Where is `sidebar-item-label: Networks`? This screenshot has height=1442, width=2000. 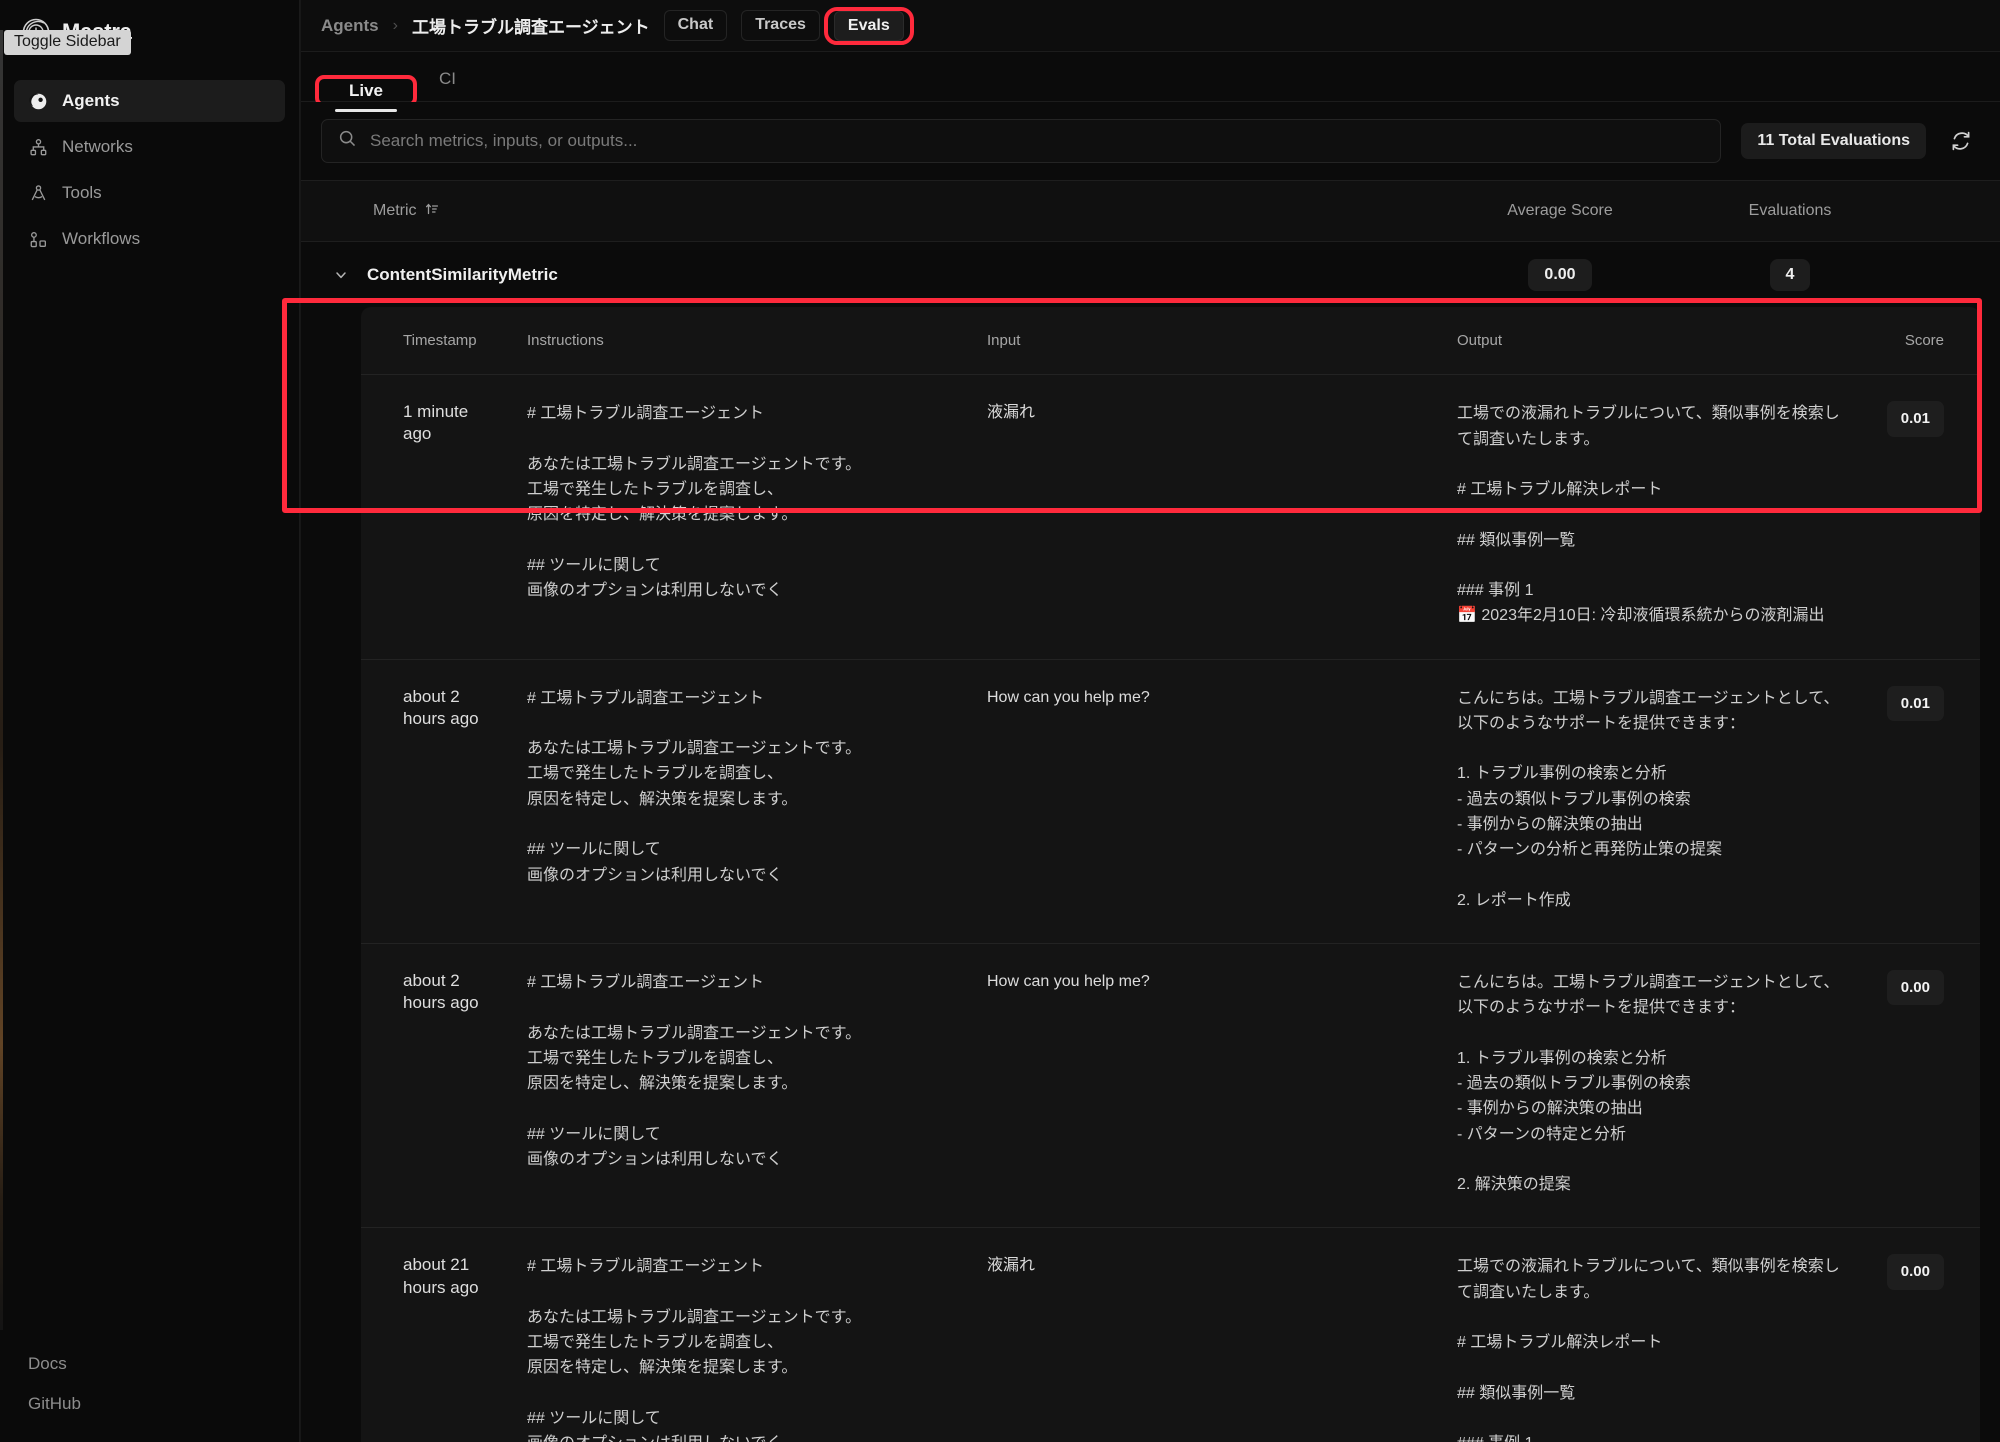 sidebar-item-label: Networks is located at coordinates (97, 146).